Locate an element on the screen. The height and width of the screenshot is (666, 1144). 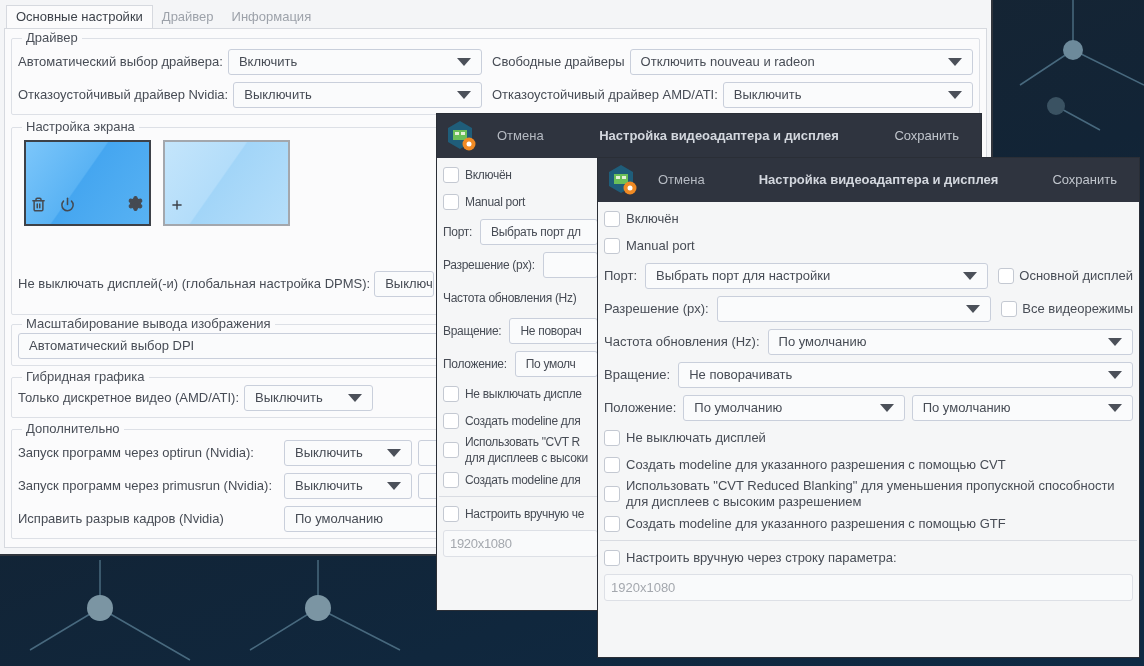
checkbox-label: Основной дисплей is located at coordinates (1076, 275).